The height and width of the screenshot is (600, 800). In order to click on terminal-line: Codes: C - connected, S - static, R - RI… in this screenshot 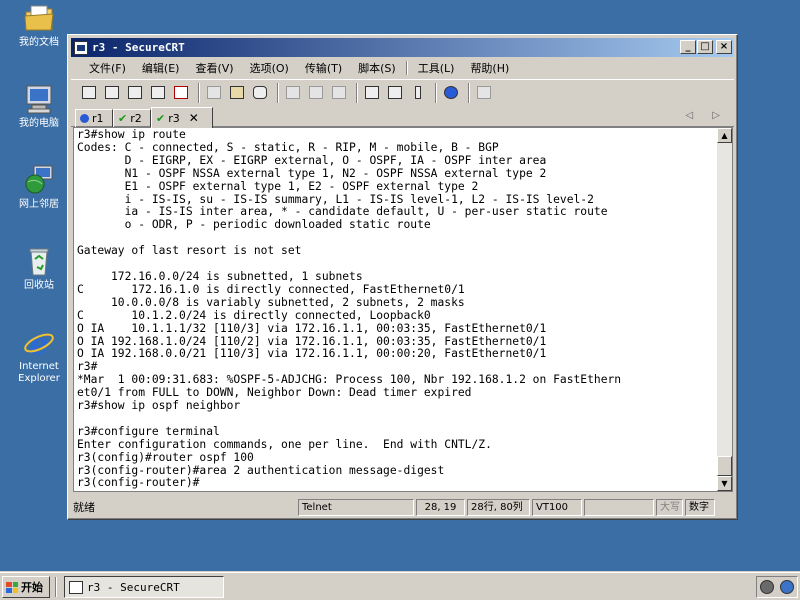, I will do `click(288, 147)`.